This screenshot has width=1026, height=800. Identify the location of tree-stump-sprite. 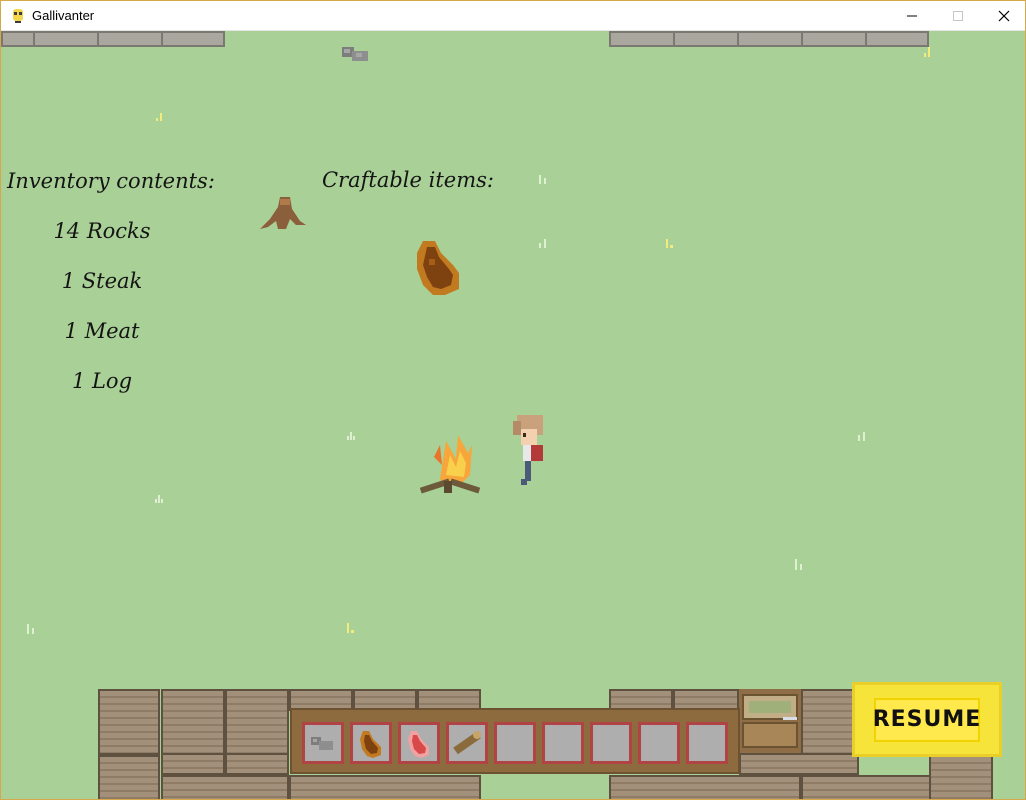
(283, 214).